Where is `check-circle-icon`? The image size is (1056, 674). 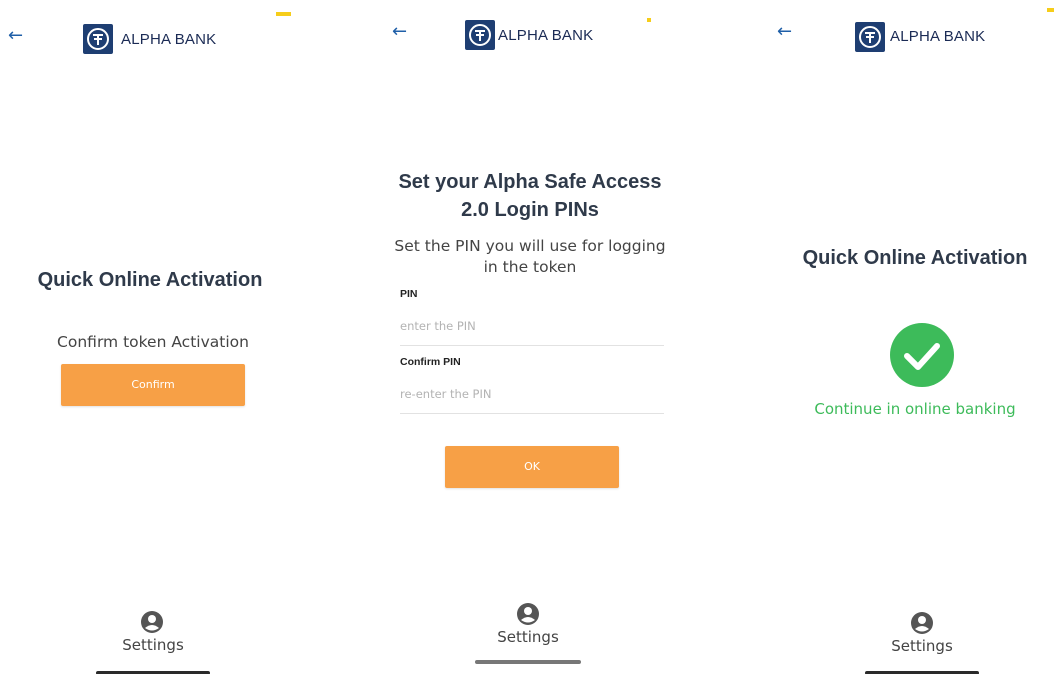
check-circle-icon is located at coordinates (922, 357).